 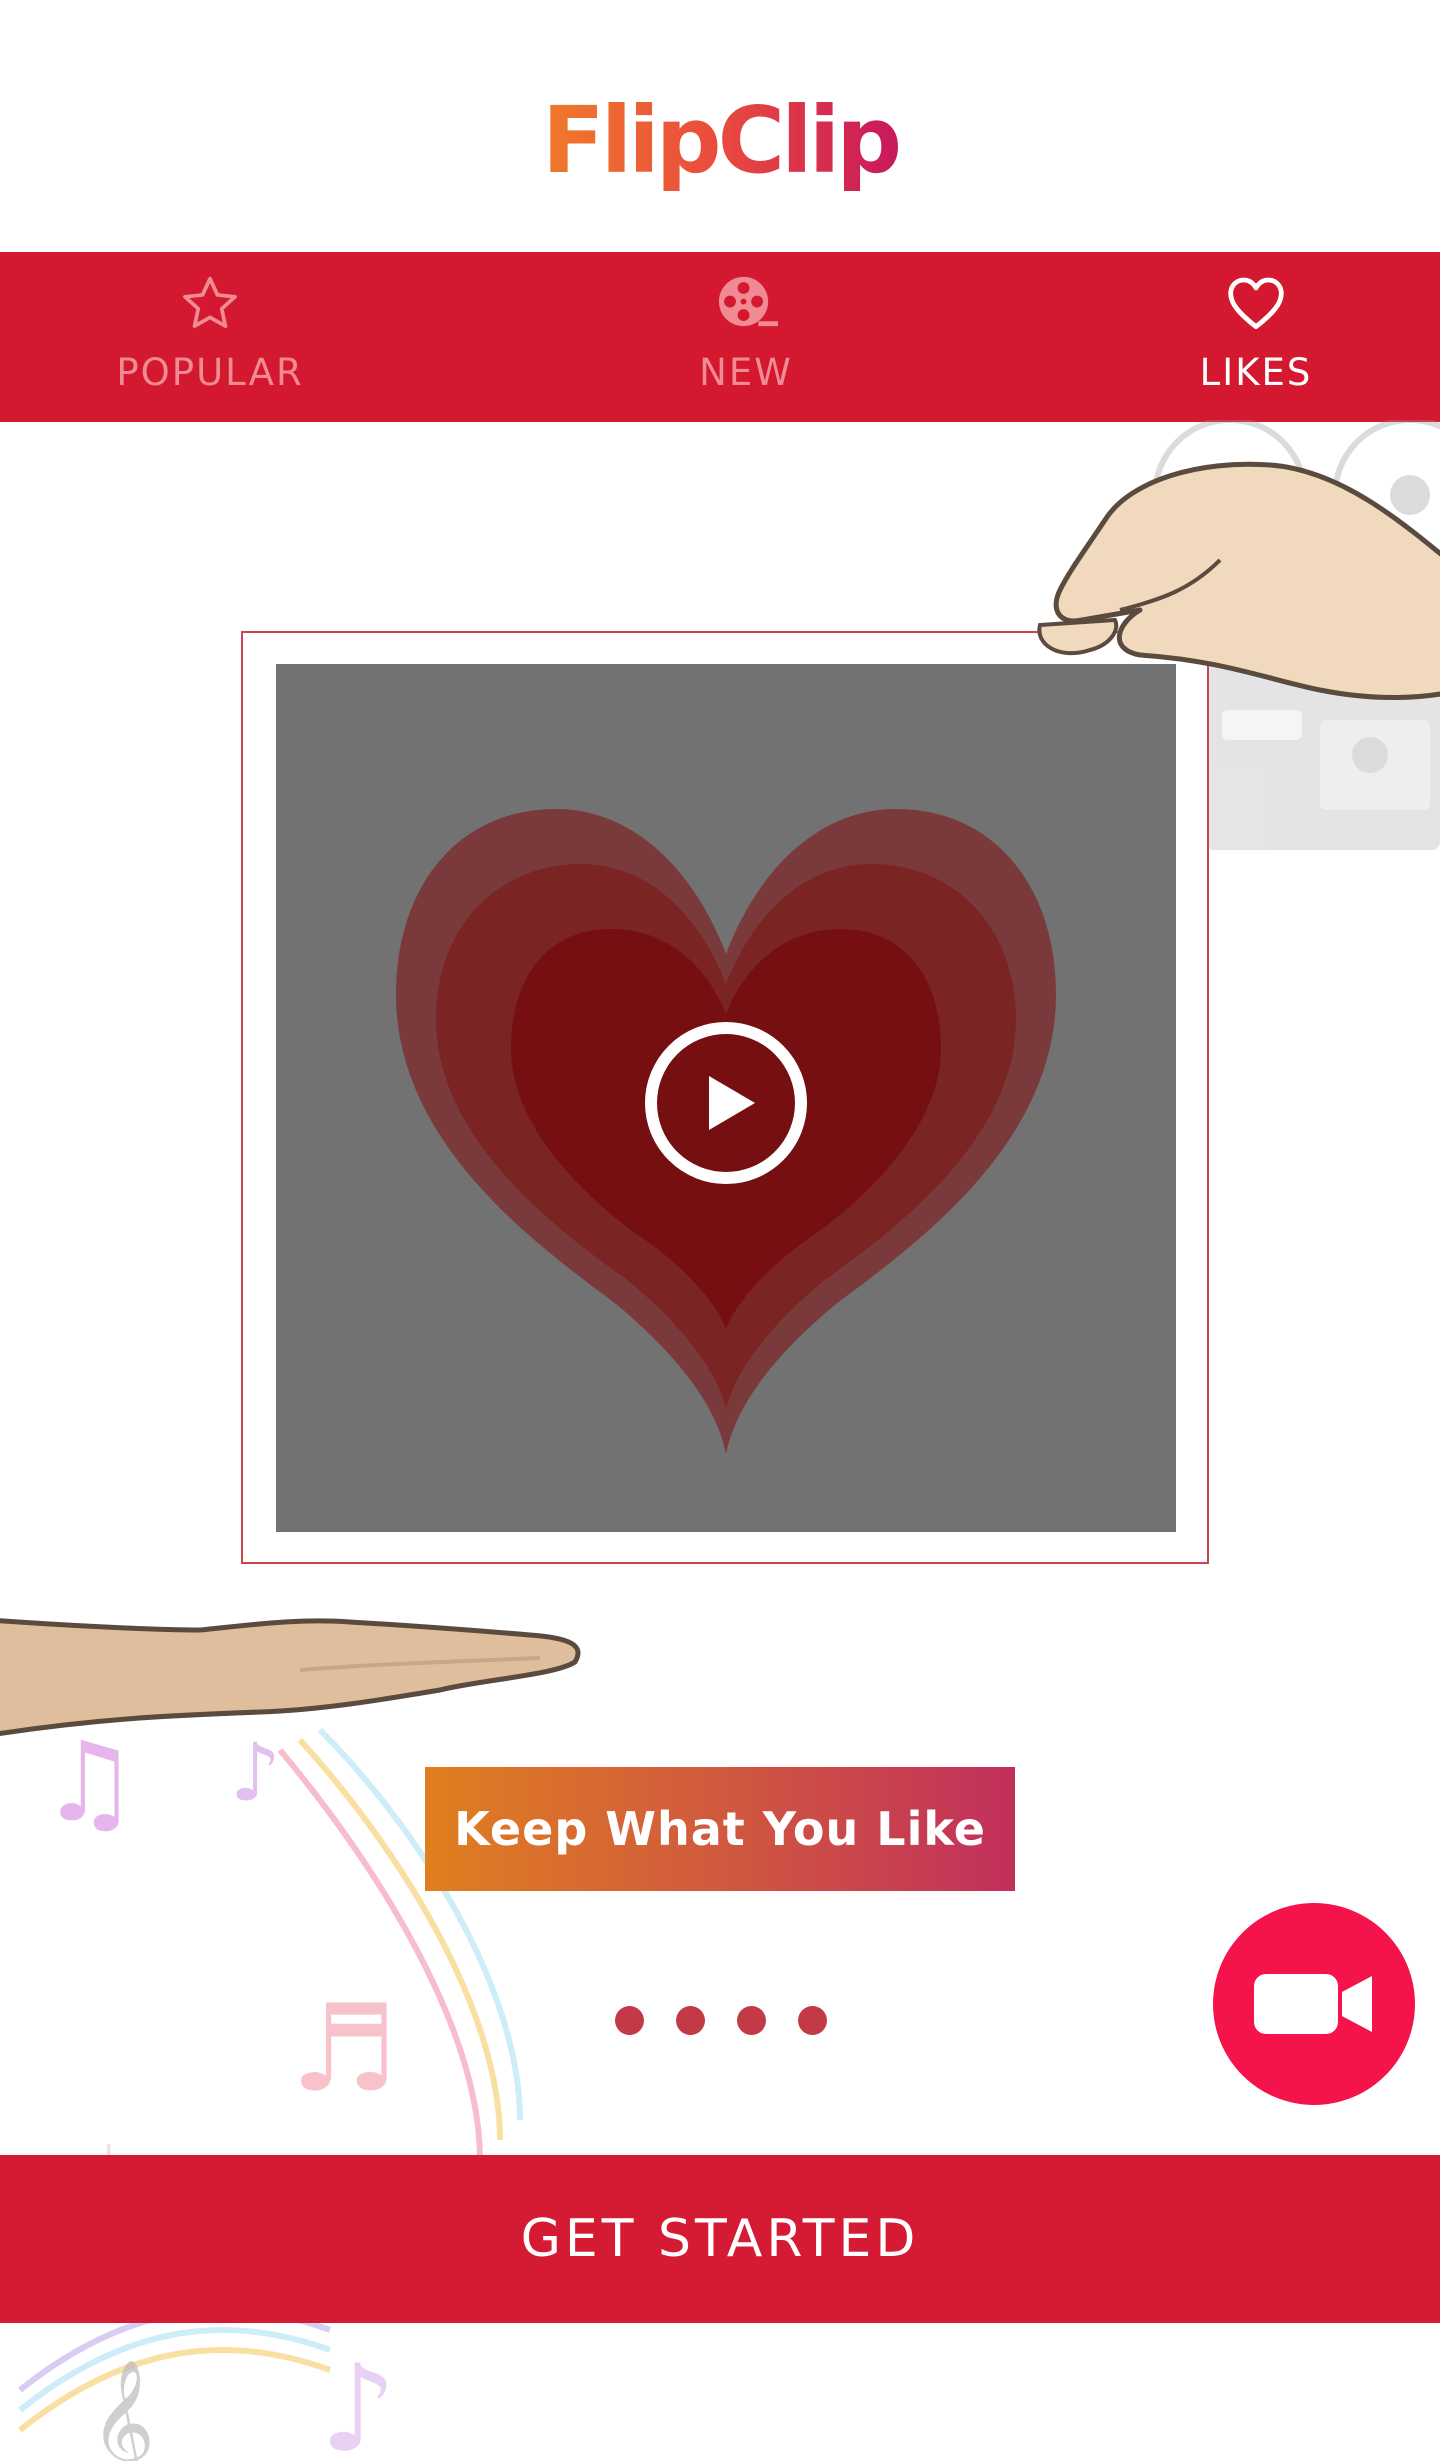 I want to click on tab-new: NEW, so click(x=746, y=337).